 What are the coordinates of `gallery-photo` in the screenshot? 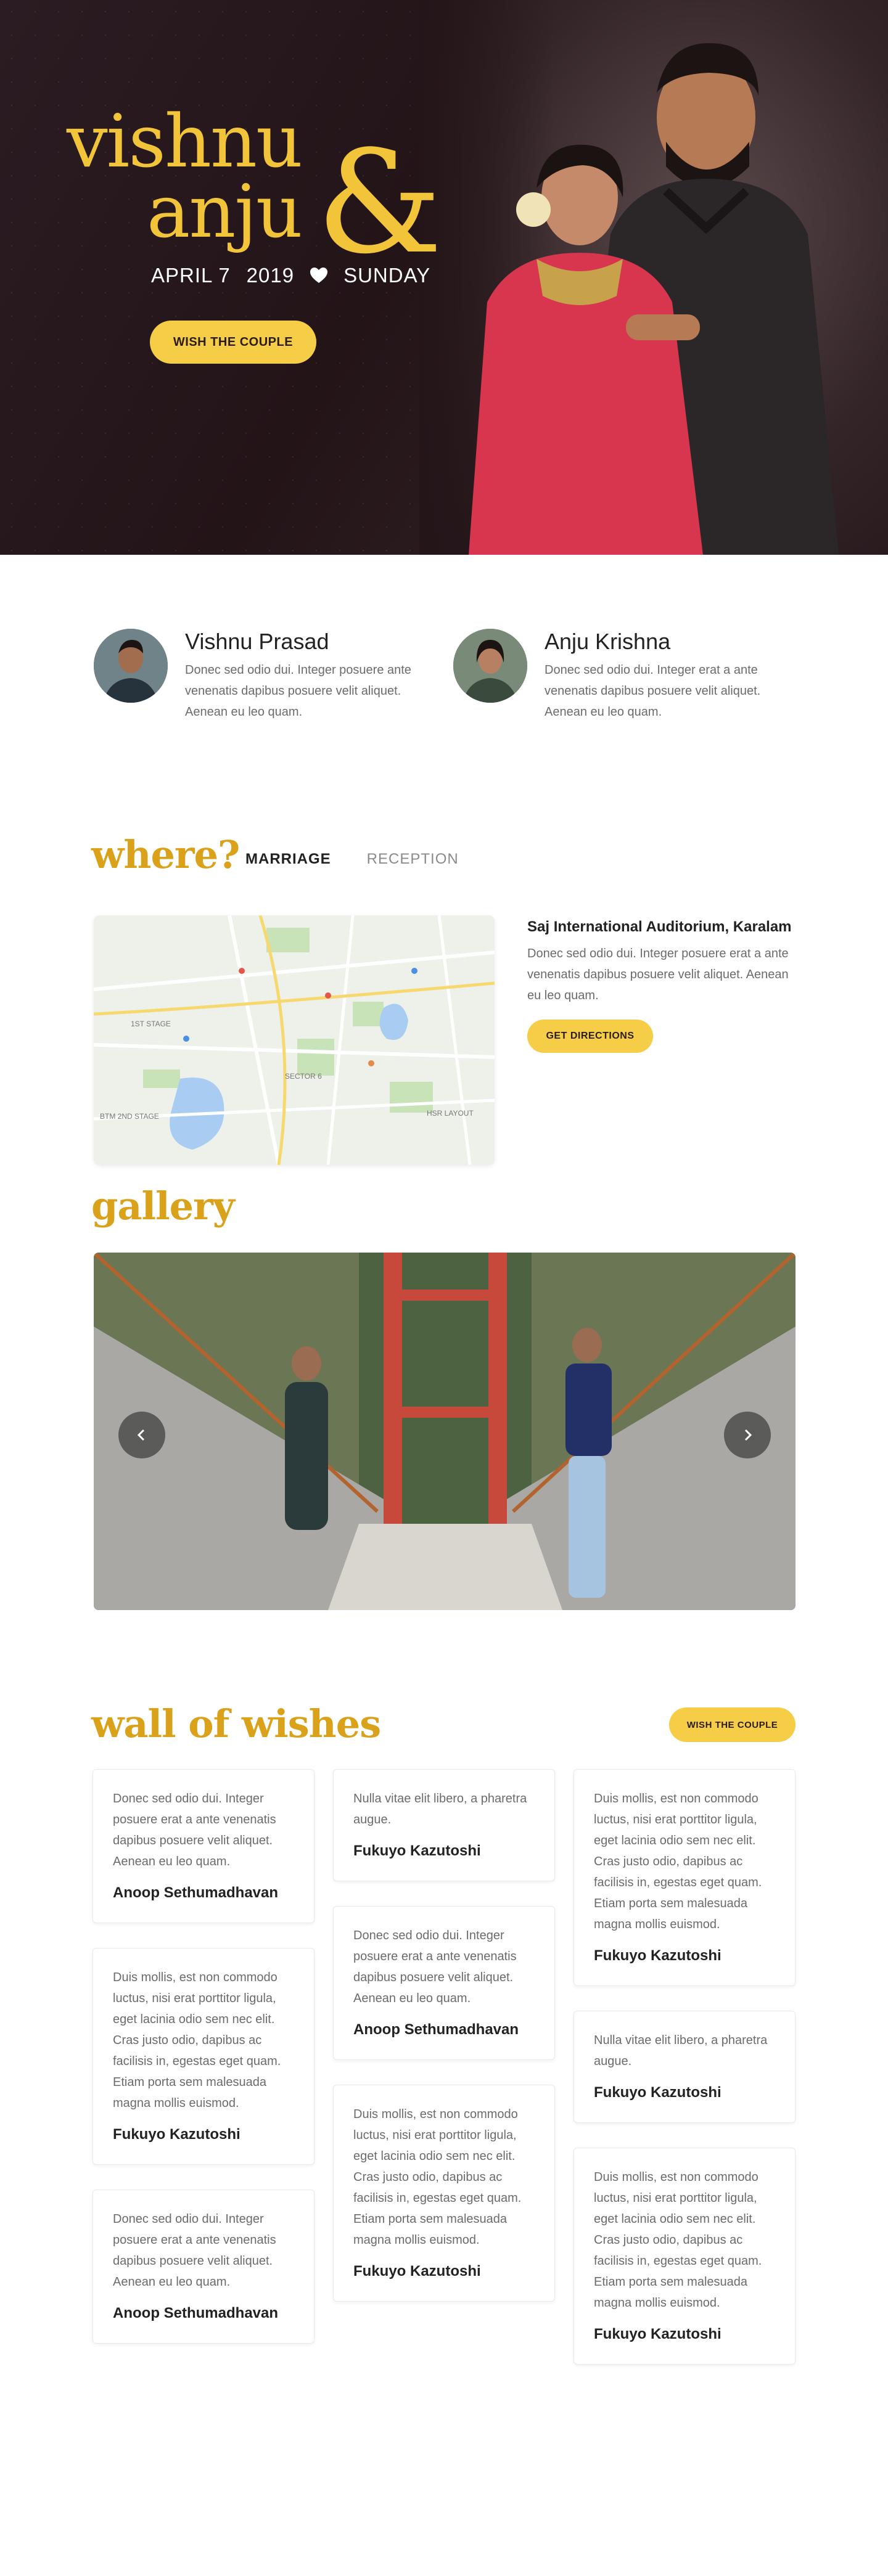 It's located at (445, 1431).